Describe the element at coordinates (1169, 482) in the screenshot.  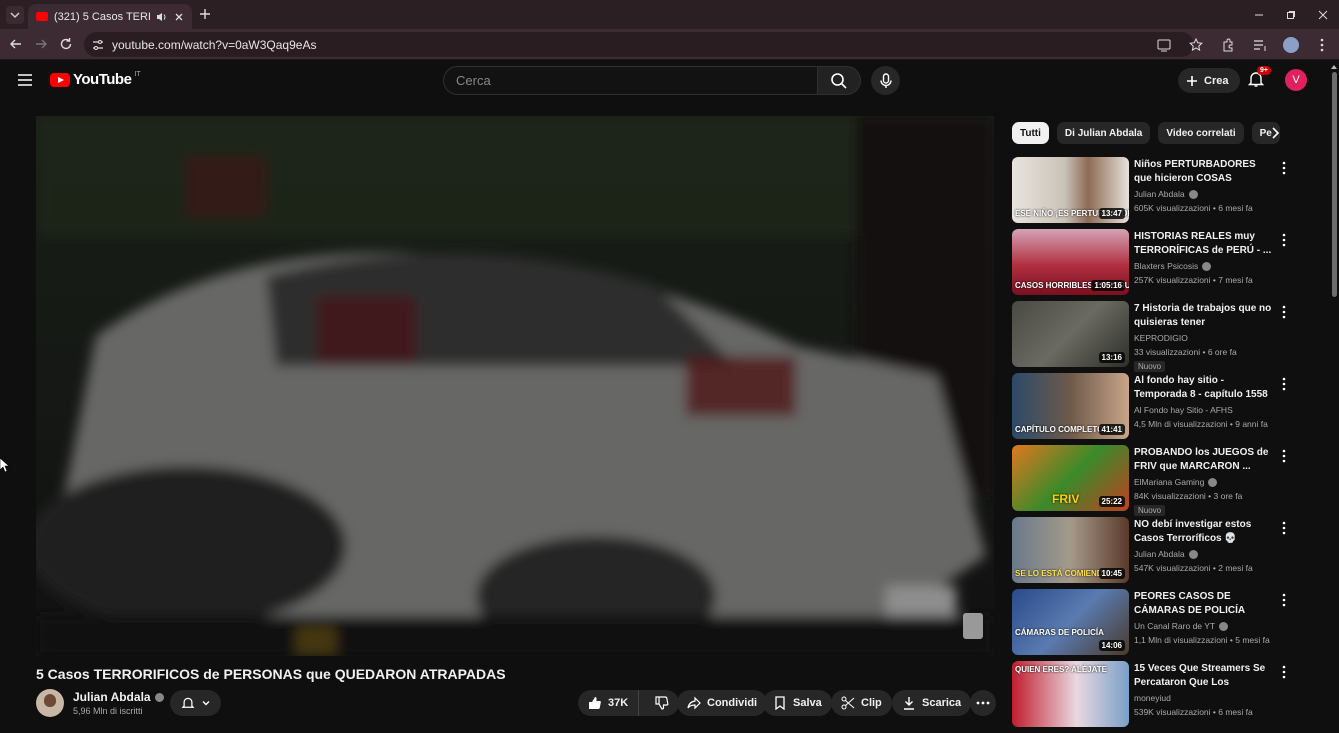
I see `channel-name: ElMariana Gaming` at that location.